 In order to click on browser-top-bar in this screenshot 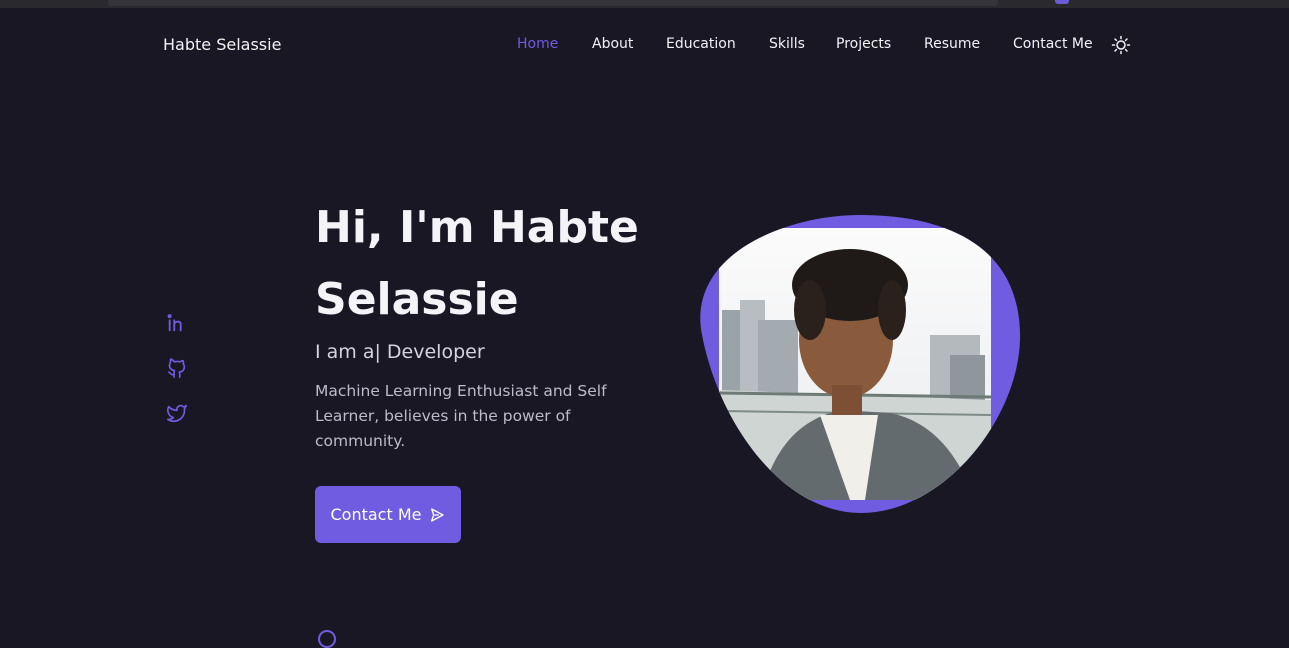, I will do `click(644, 4)`.